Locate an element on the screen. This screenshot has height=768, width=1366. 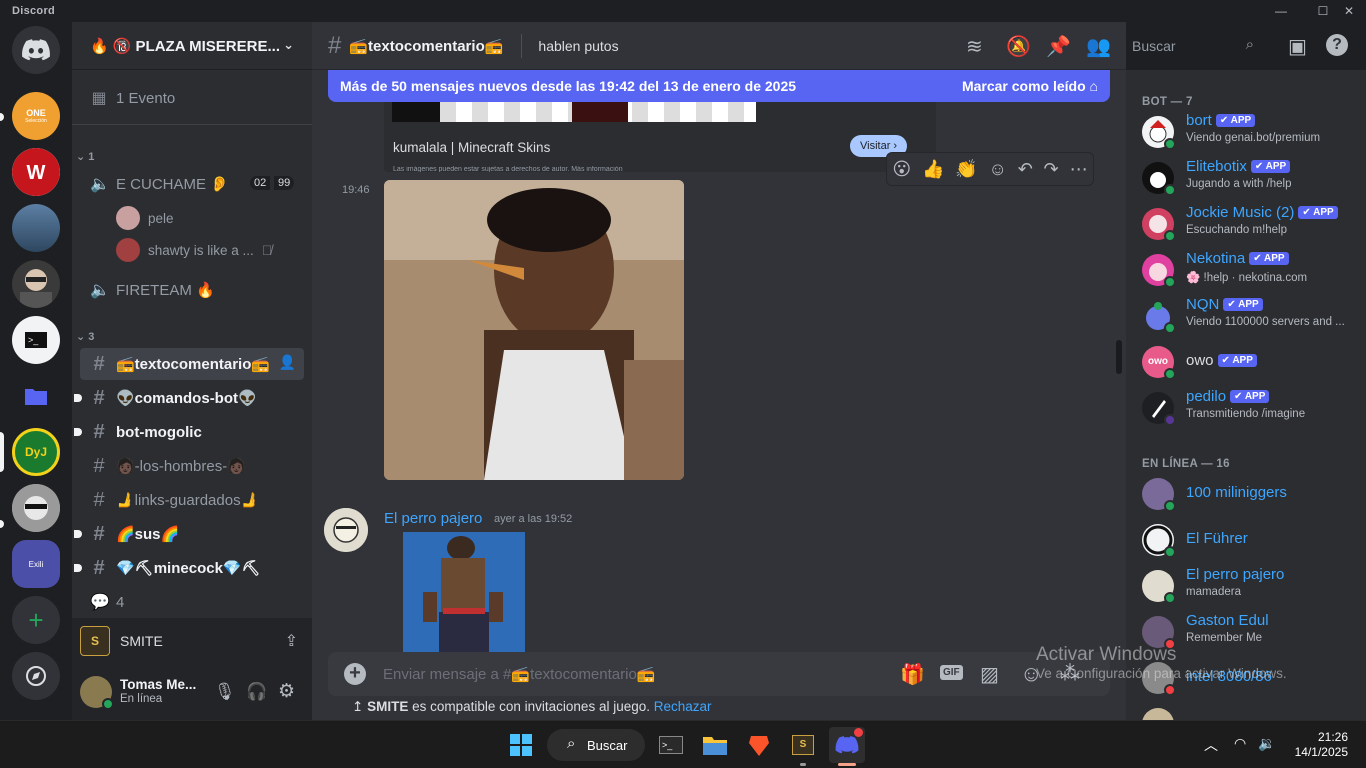
wifi-icon: ◠ is located at coordinates (1240, 743).